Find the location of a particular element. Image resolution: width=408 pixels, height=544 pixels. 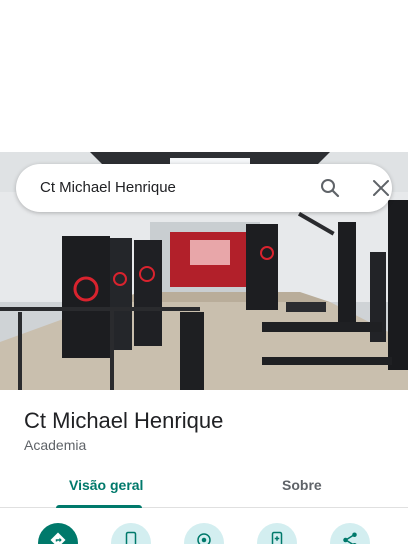

active-tab-indicator is located at coordinates (99, 506).